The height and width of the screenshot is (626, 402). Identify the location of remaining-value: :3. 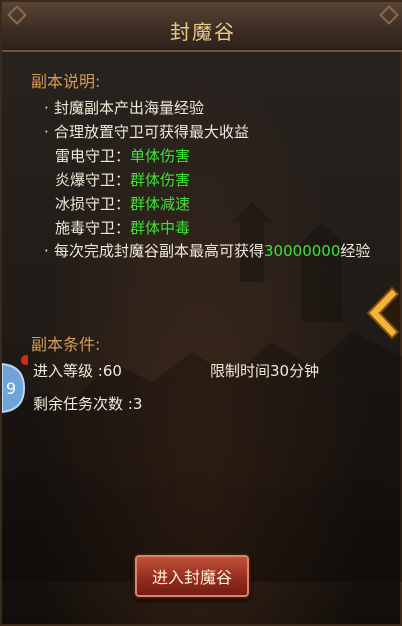
(135, 404).